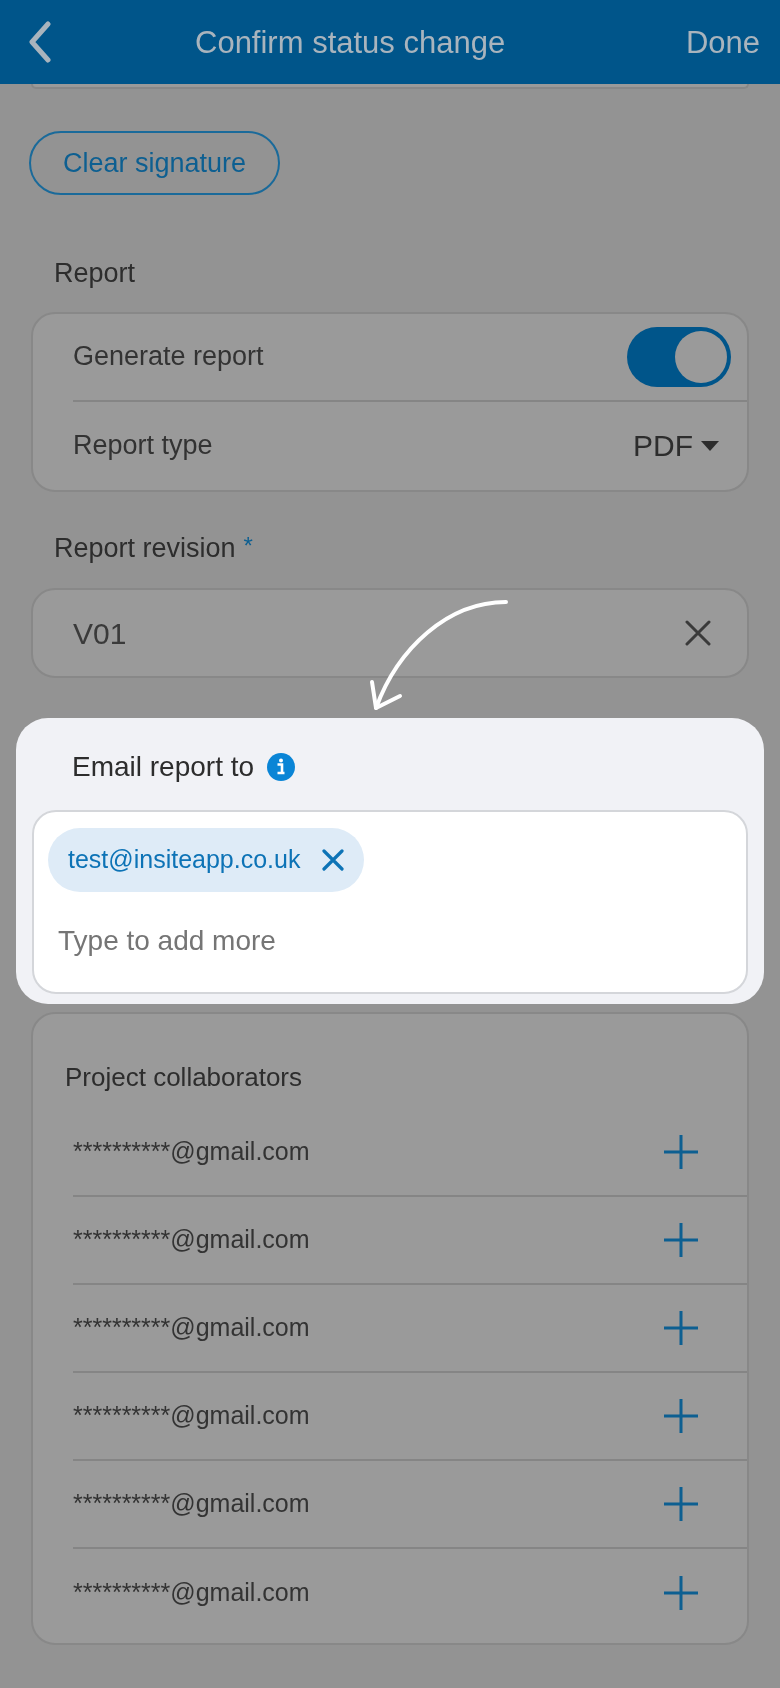 This screenshot has height=1688, width=780. I want to click on info-icon, so click(281, 767).